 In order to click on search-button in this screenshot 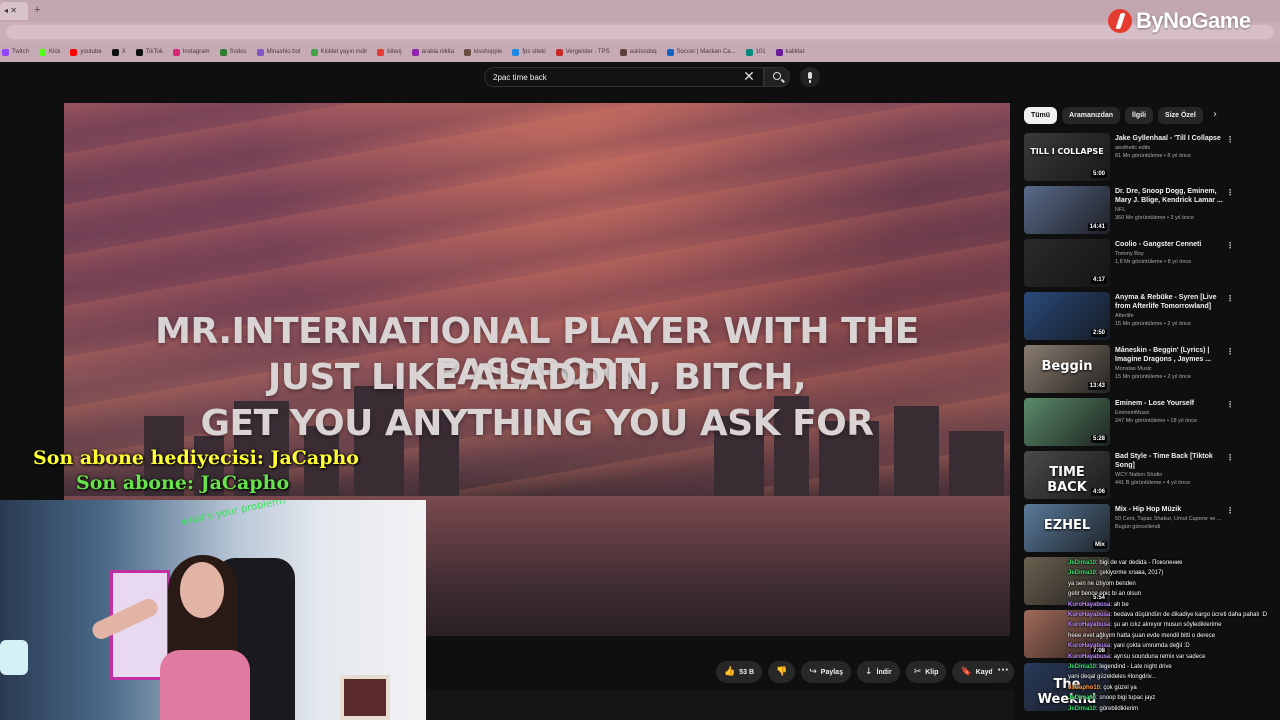, I will do `click(777, 77)`.